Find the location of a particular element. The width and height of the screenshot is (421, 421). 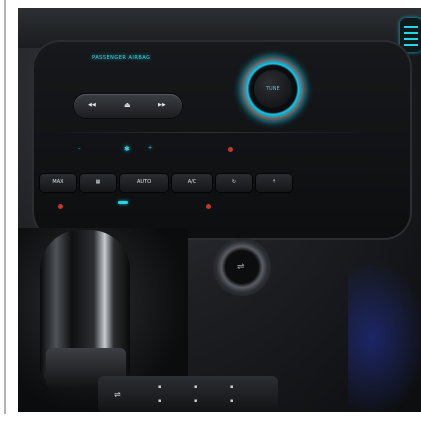

left-border is located at coordinates (5, 207).